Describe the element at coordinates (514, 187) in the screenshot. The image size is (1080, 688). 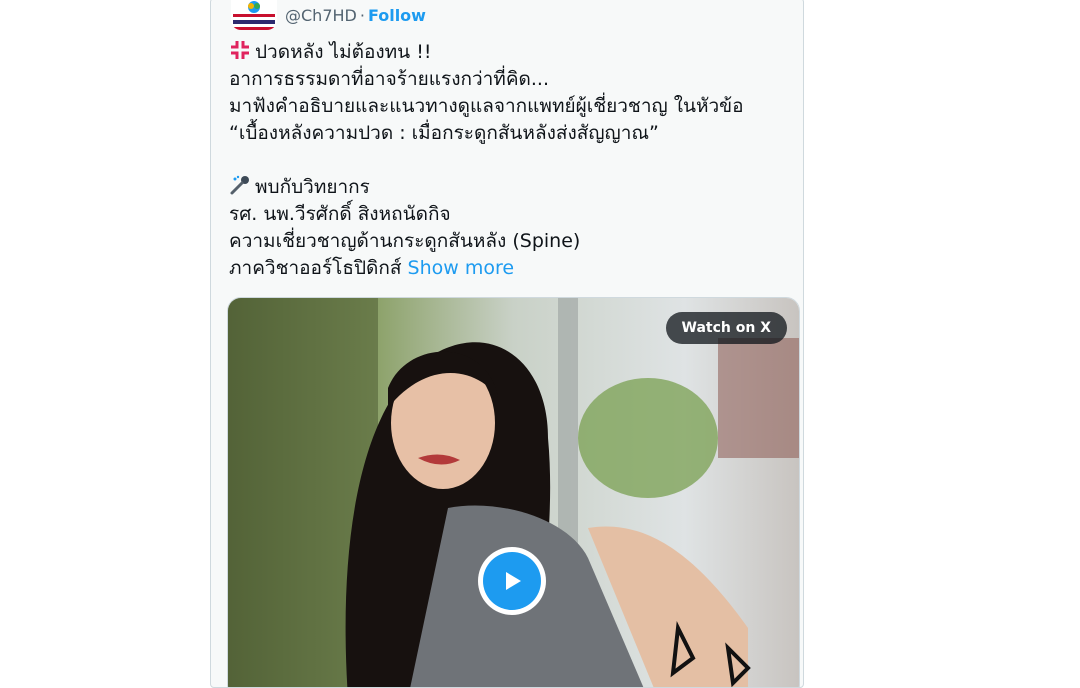
I see `tweet-line-6: พบกับวิทยากร` at that location.